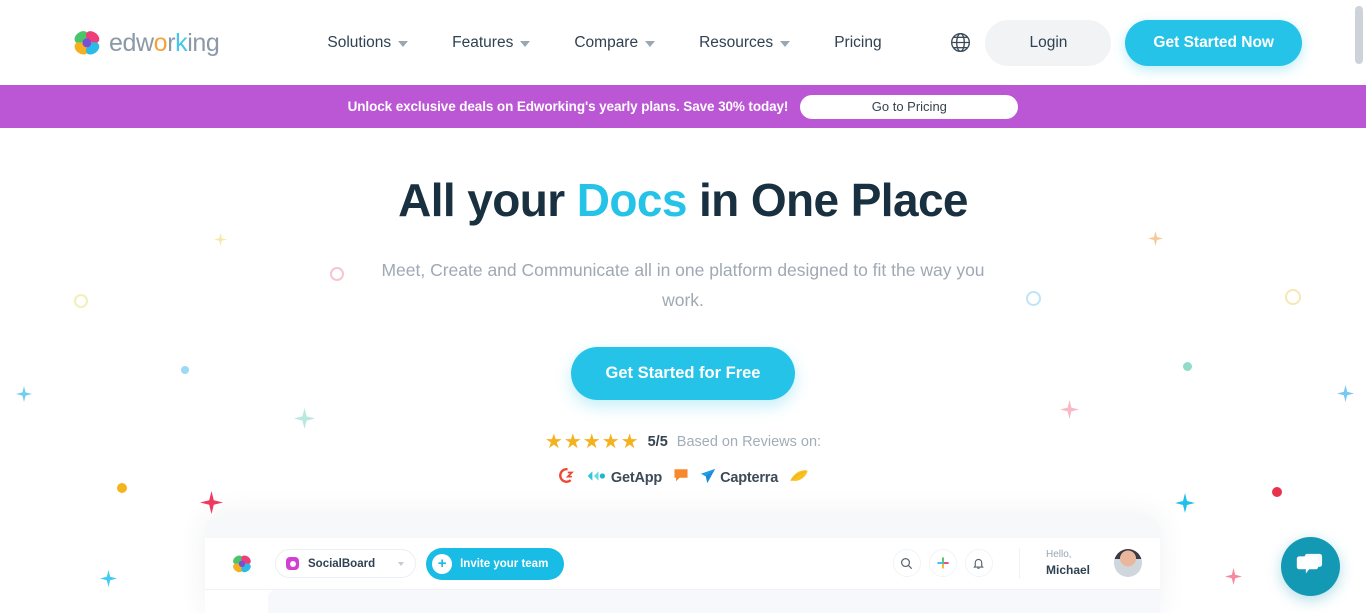  Describe the element at coordinates (87, 43) in the screenshot. I see `edworking-logo-icon` at that location.